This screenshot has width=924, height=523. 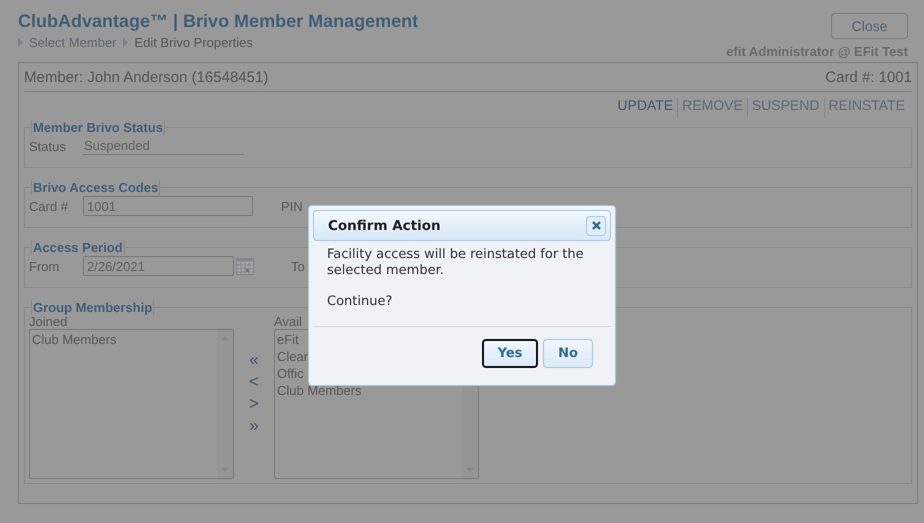 What do you see at coordinates (98, 127) in the screenshot?
I see `section-legend: Member Brivo Status` at bounding box center [98, 127].